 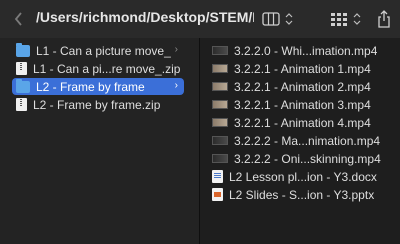 I want to click on chevron-left-icon, so click(x=18, y=19).